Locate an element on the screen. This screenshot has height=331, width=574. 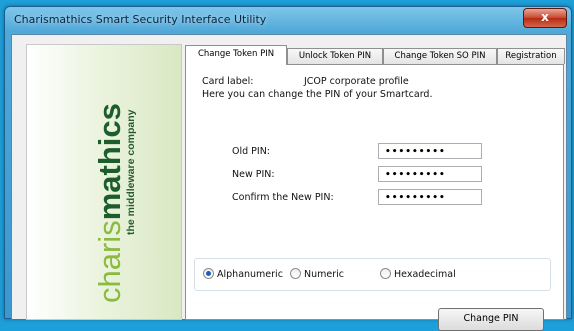
close-button: x is located at coordinates (545, 18).